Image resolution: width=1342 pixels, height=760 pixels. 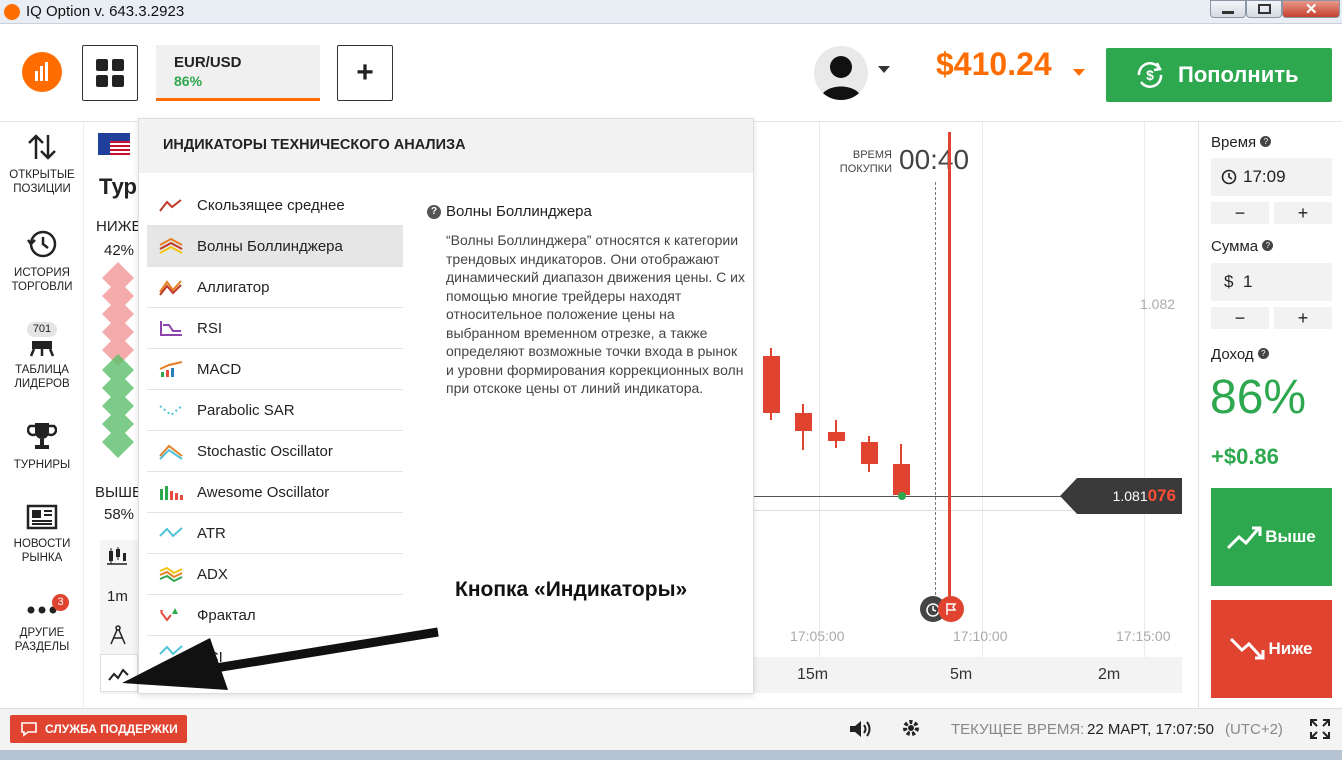 I want to click on profit-value: +$0.86, so click(x=1245, y=456).